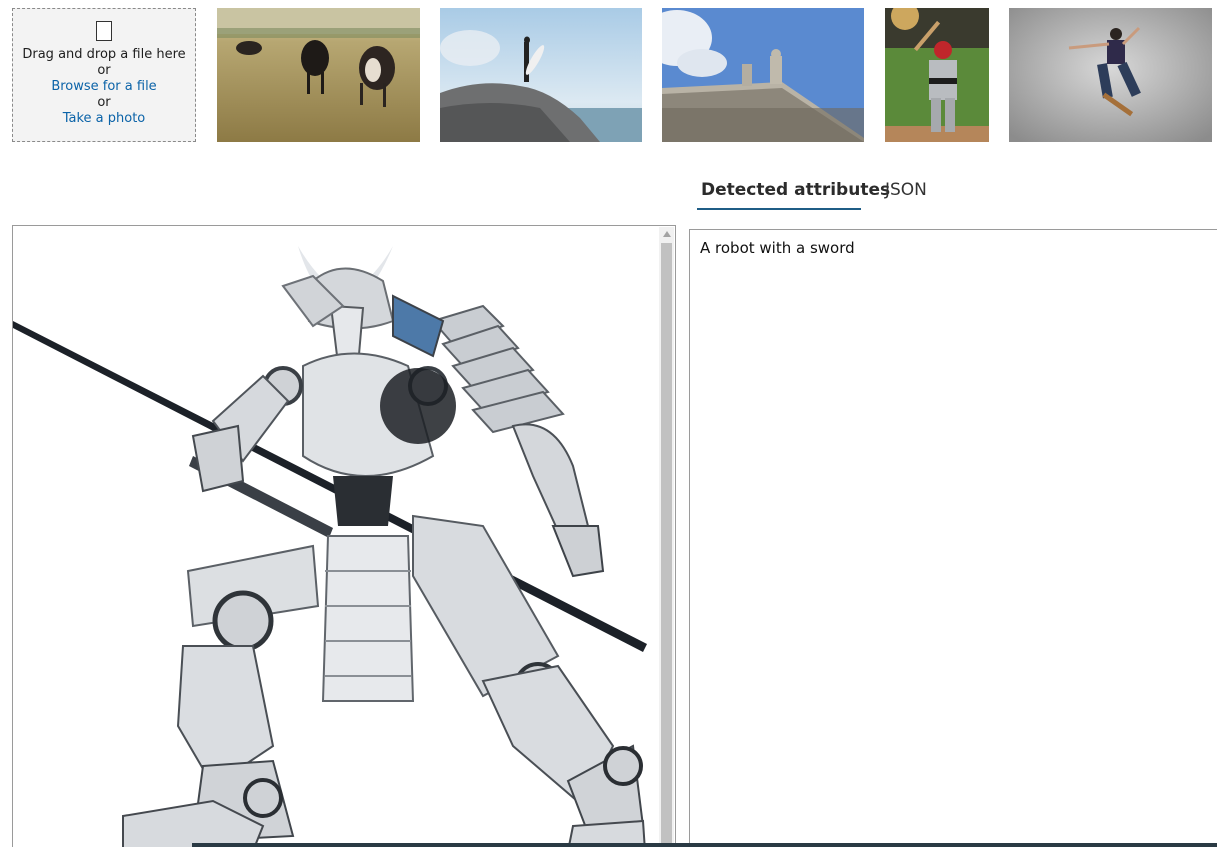 The image size is (1217, 847). What do you see at coordinates (763, 75) in the screenshot?
I see `sample-image-building` at bounding box center [763, 75].